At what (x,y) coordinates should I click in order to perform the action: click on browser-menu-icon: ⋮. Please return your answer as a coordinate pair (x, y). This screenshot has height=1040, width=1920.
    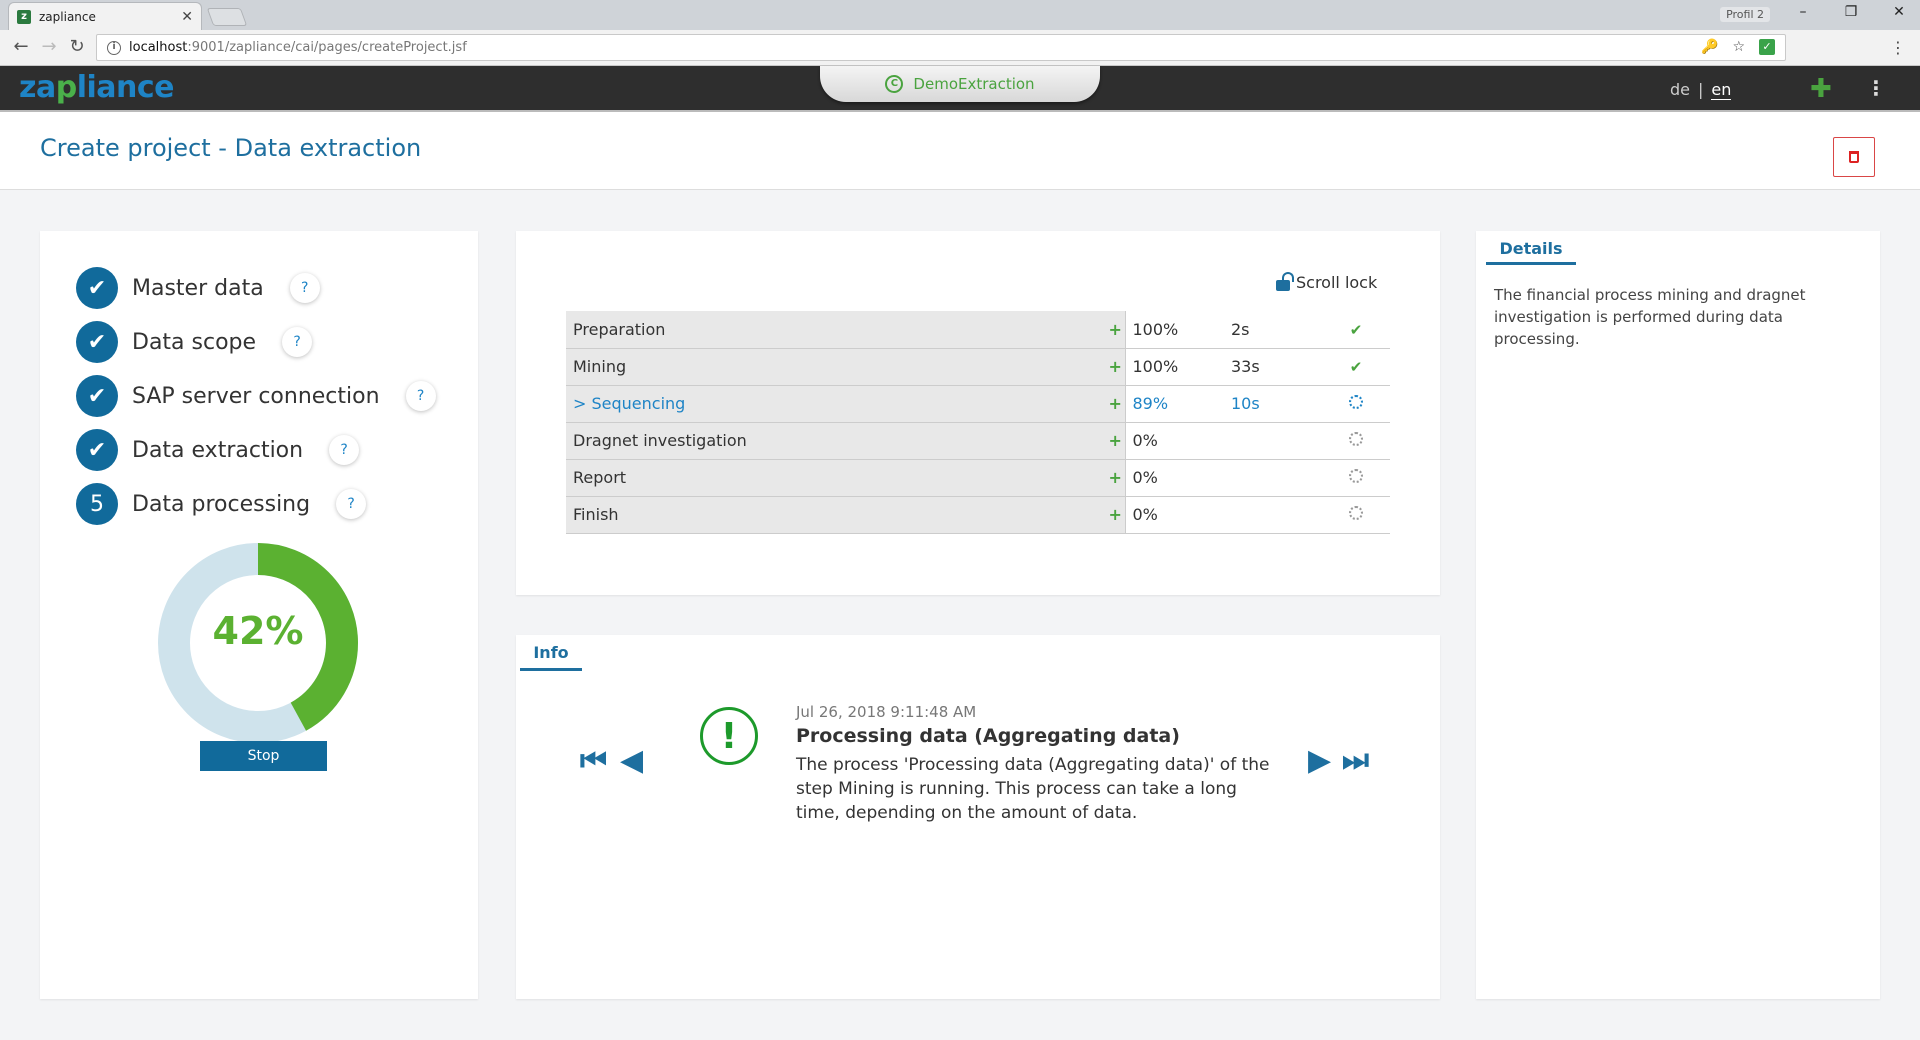
    Looking at the image, I should click on (1898, 47).